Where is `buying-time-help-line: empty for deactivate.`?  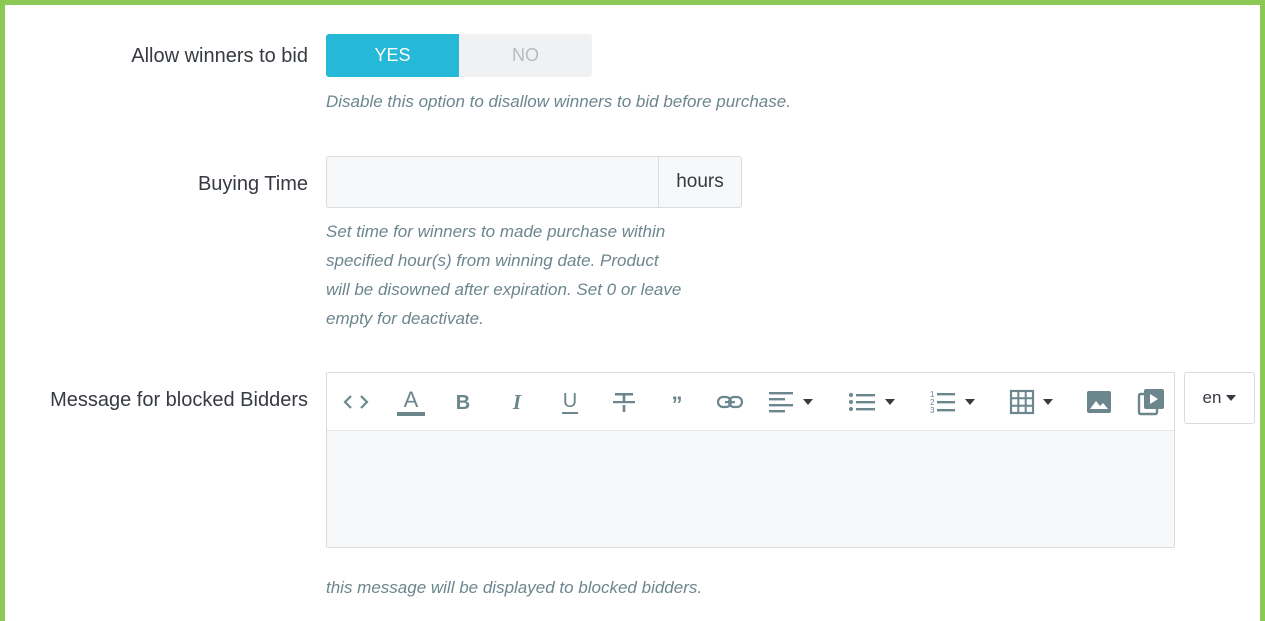 buying-time-help-line: empty for deactivate. is located at coordinates (405, 318).